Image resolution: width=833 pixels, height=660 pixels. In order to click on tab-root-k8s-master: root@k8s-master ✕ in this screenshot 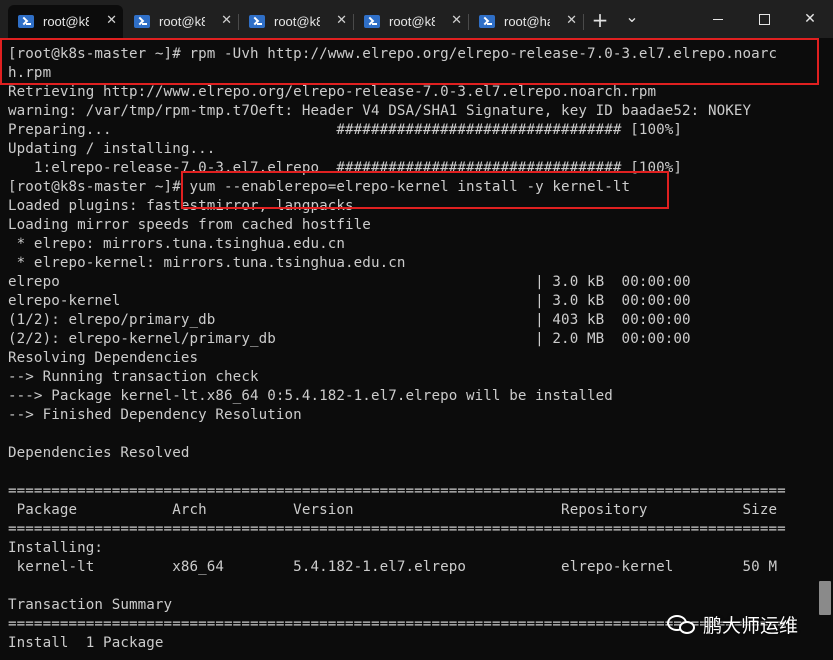, I will do `click(65, 21)`.